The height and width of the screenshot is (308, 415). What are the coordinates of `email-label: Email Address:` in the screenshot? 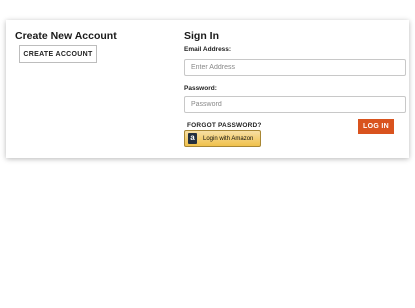 It's located at (208, 49).